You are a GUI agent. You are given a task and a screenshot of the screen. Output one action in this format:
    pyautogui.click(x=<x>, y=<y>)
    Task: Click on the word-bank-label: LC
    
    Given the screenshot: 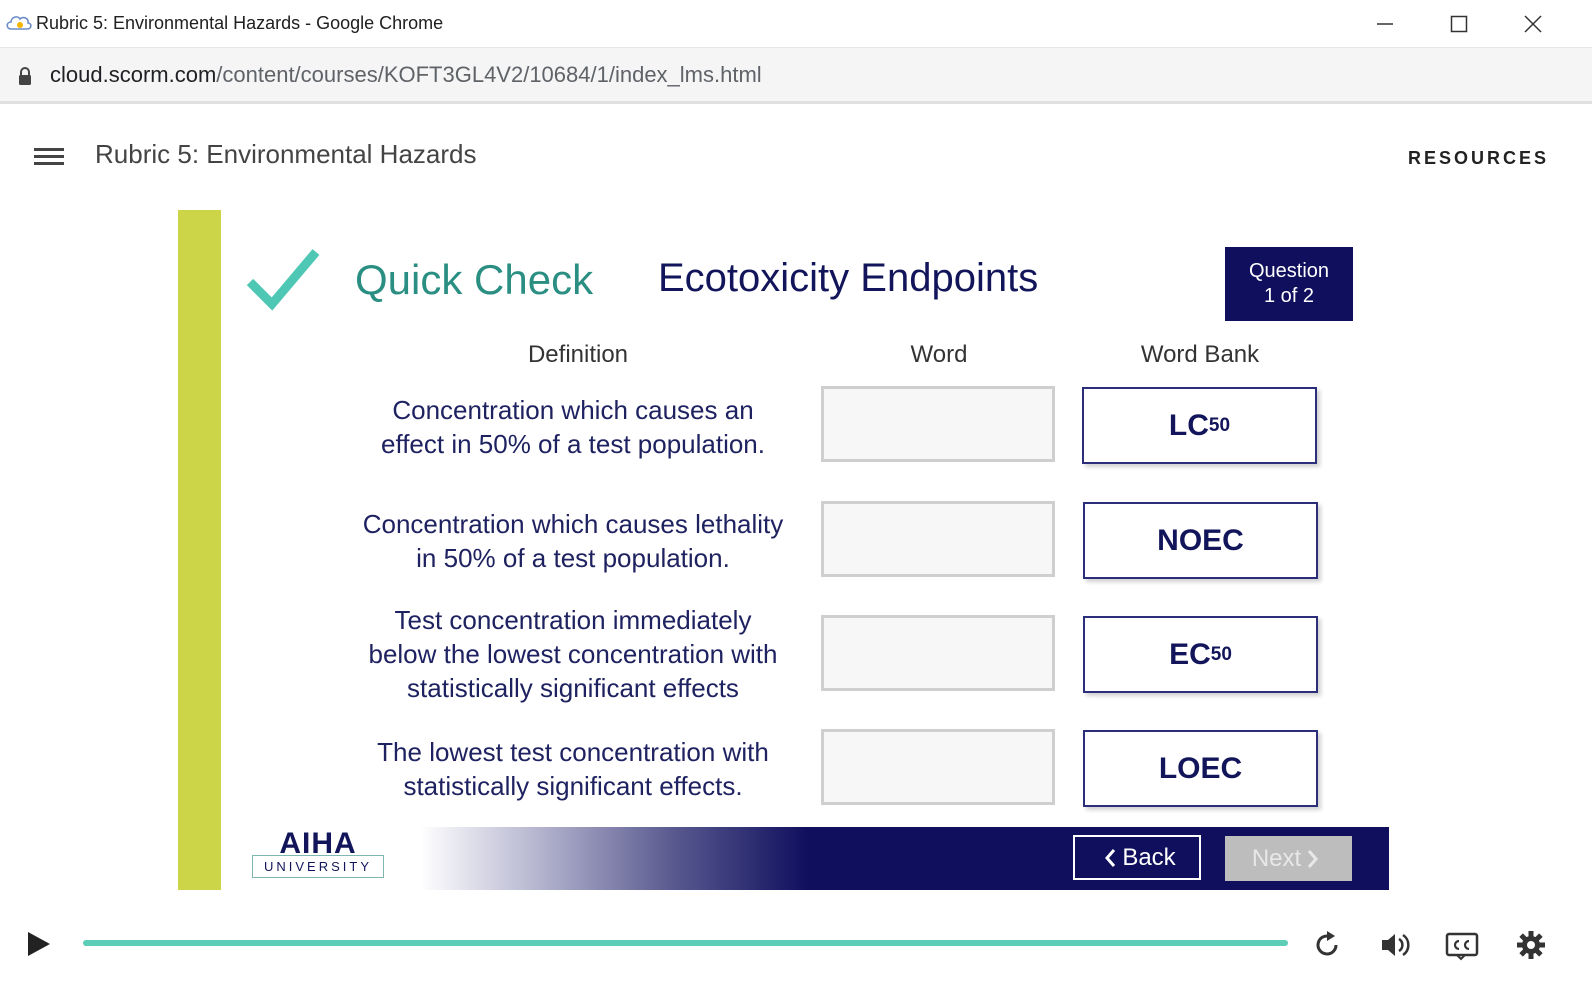 What is the action you would take?
    pyautogui.click(x=1188, y=425)
    